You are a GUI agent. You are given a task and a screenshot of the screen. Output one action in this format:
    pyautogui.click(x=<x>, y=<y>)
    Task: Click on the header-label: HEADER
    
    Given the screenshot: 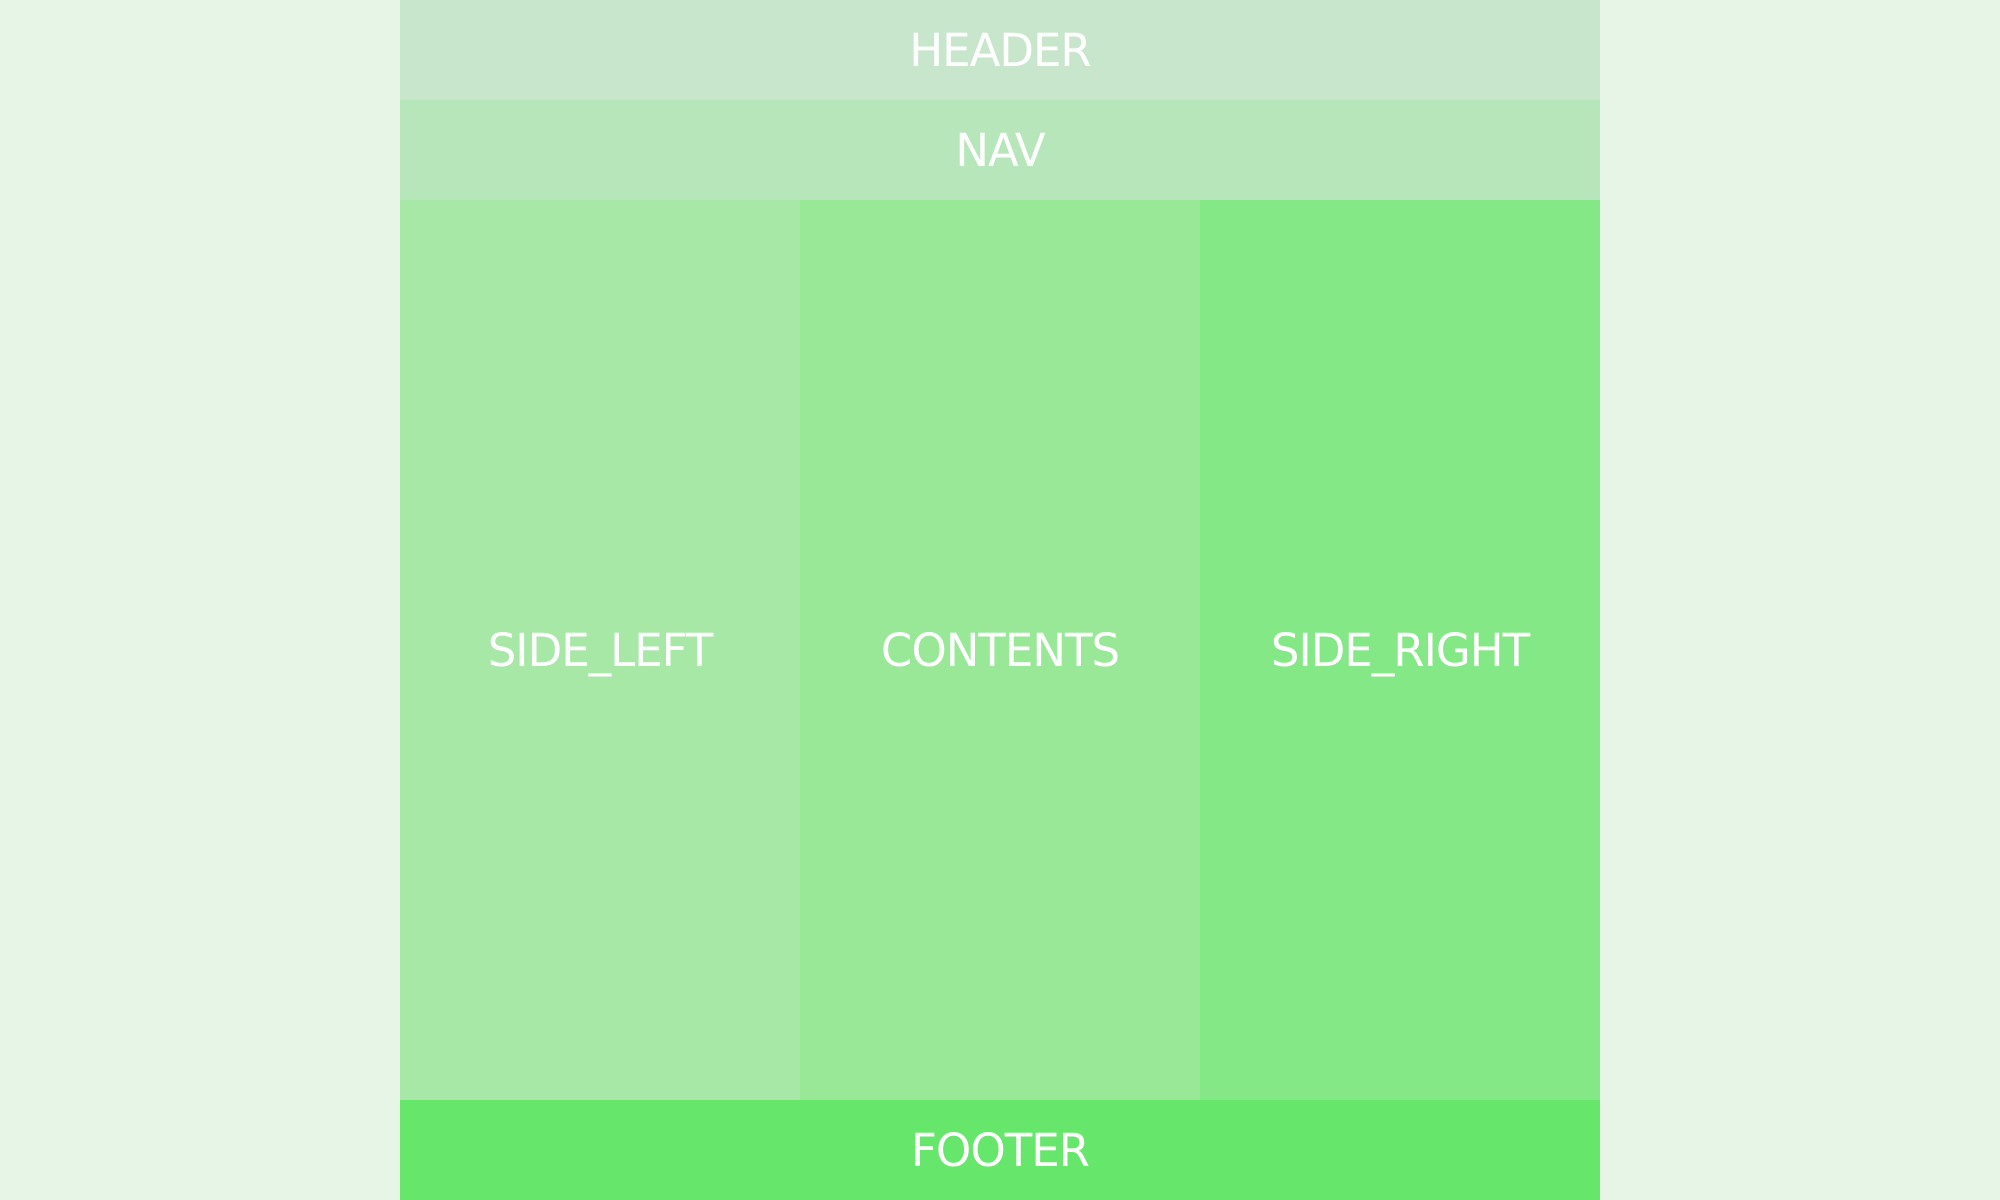 What is the action you would take?
    pyautogui.click(x=1000, y=50)
    